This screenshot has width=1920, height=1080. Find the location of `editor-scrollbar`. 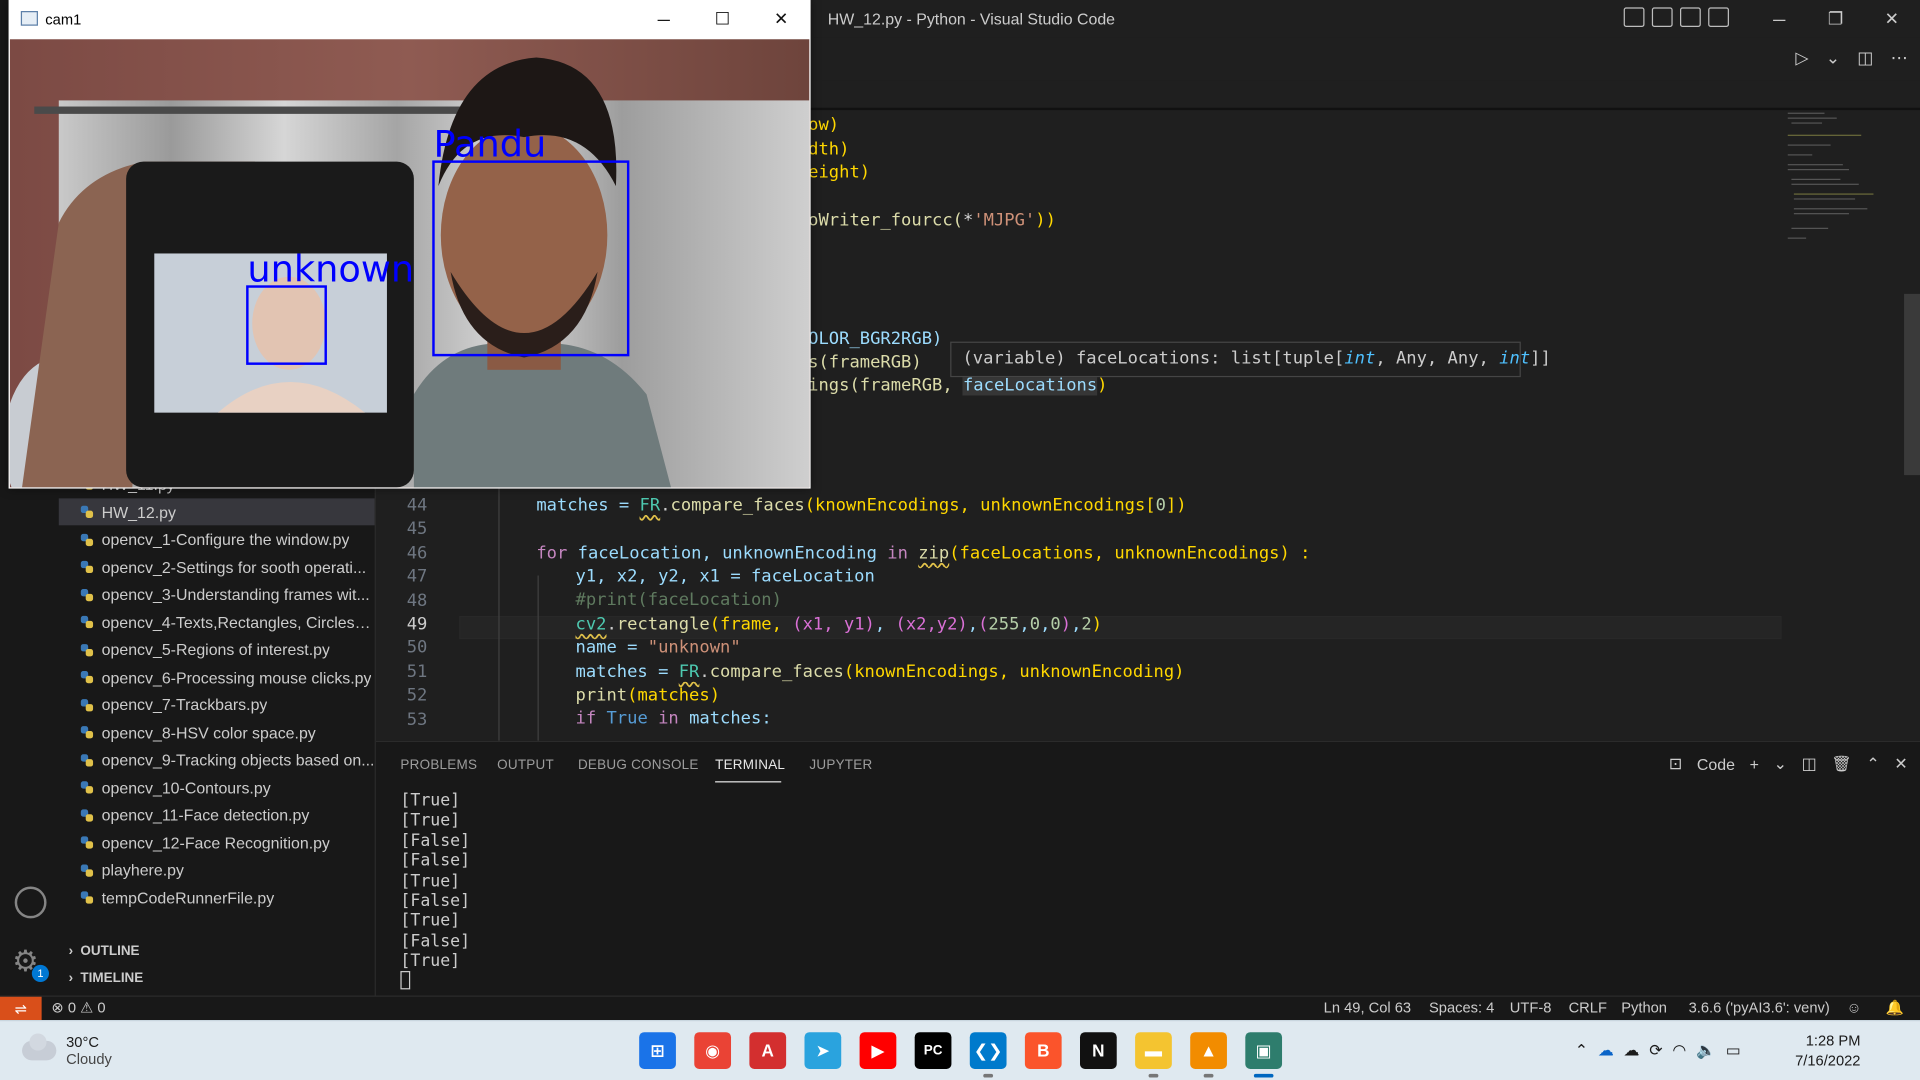

editor-scrollbar is located at coordinates (1912, 384).